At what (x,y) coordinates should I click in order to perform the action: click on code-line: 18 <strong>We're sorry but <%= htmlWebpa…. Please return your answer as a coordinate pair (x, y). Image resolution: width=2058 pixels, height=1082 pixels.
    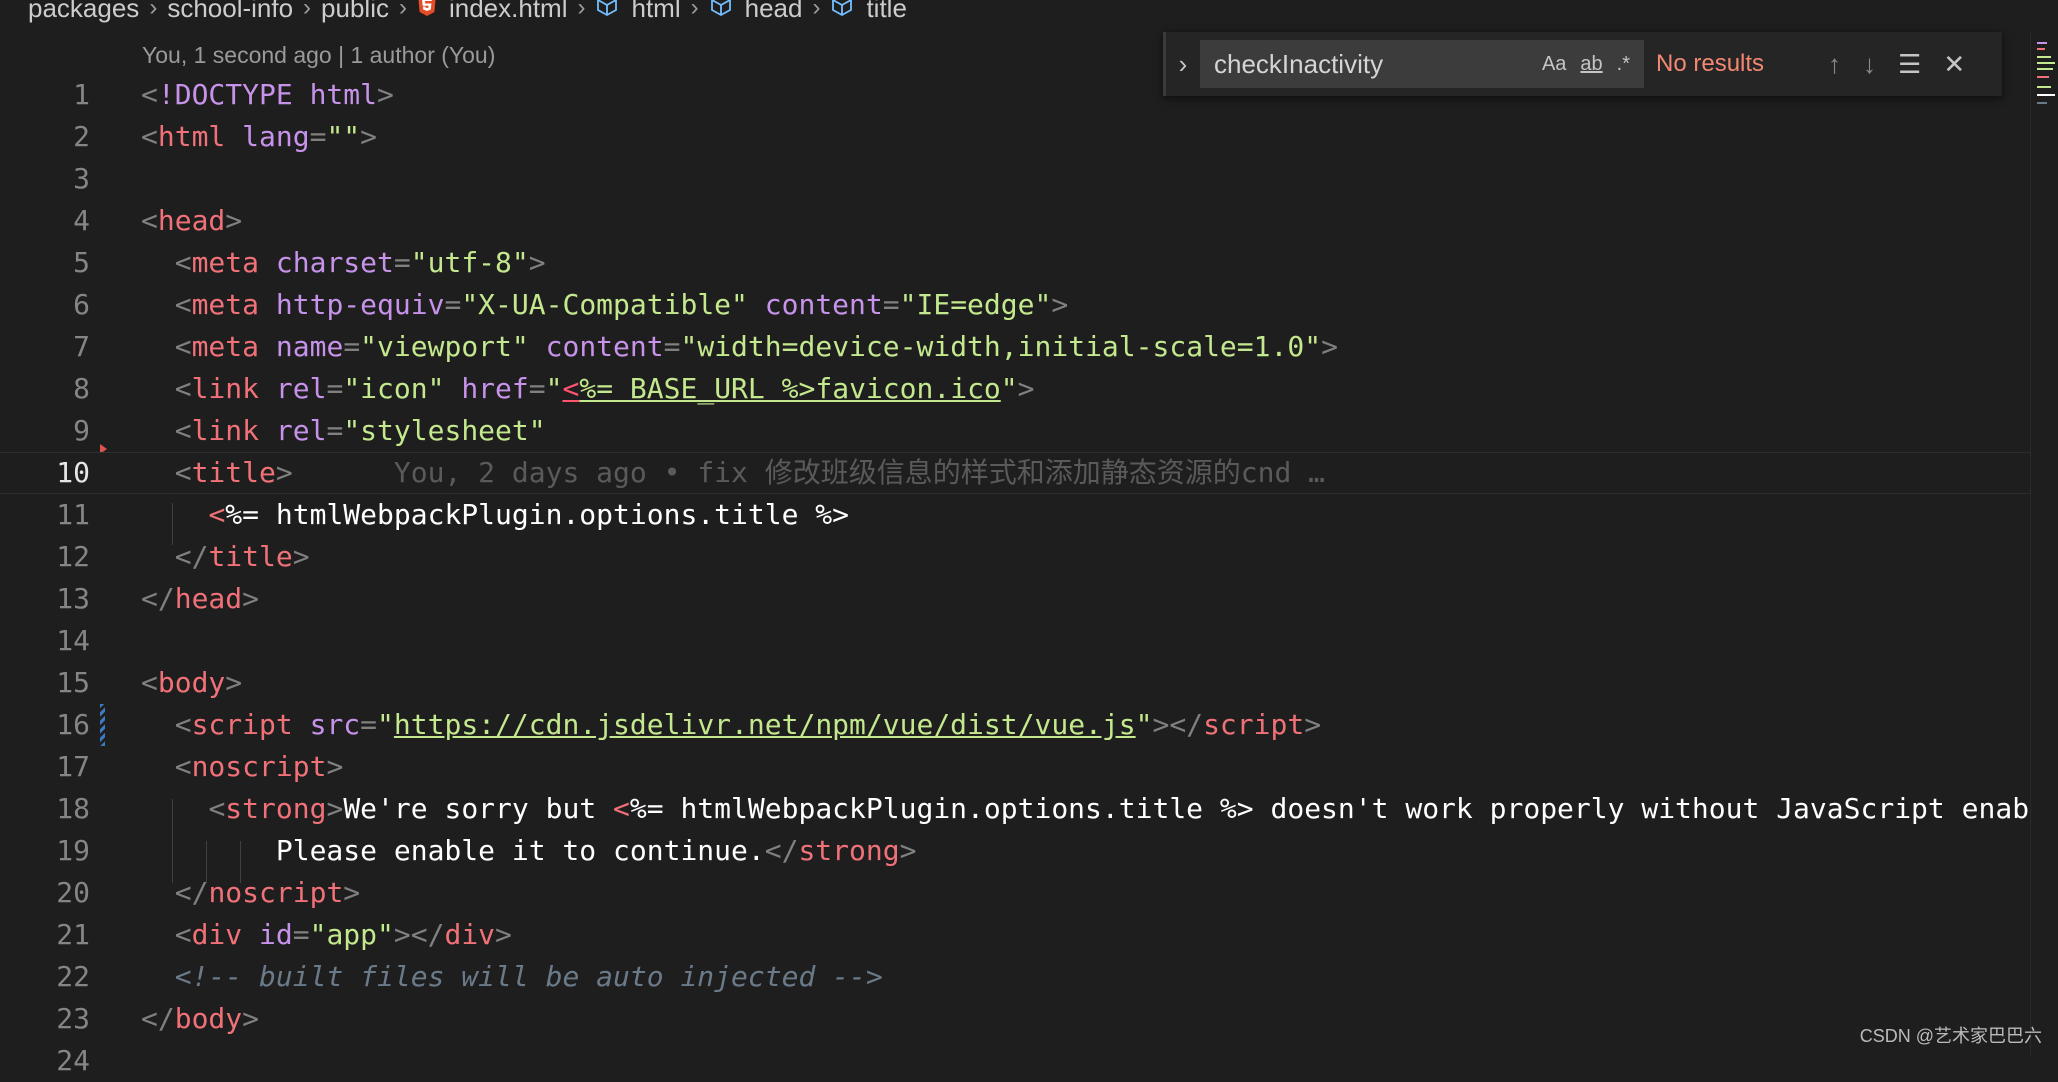
    Looking at the image, I should click on (1015, 809).